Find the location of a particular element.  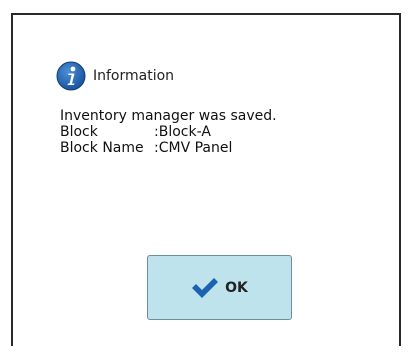

info-icon is located at coordinates (71, 76).